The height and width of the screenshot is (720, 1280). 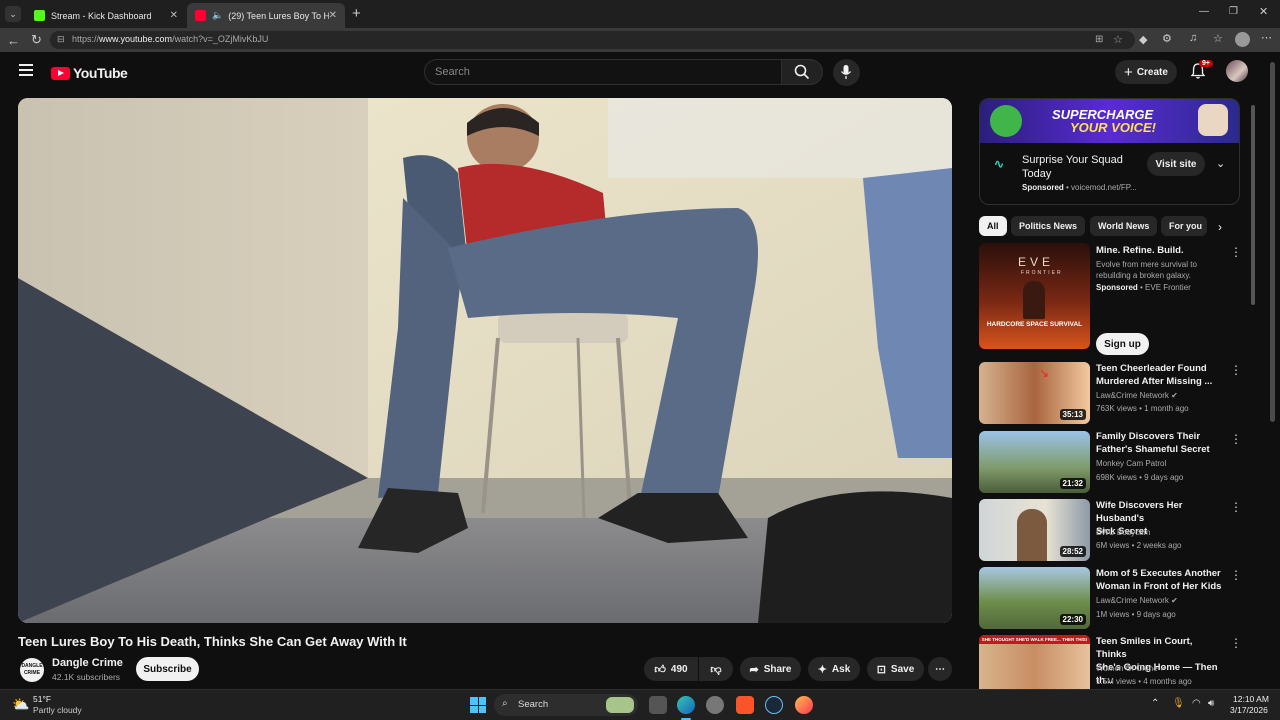 What do you see at coordinates (478, 705) in the screenshot?
I see `start-windows-icon` at bounding box center [478, 705].